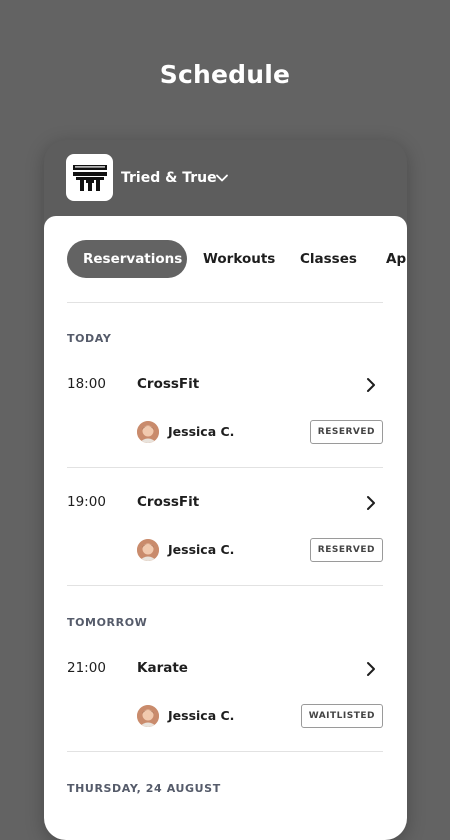 Image resolution: width=450 pixels, height=840 pixels. I want to click on section-label-thursday: THURSDAY, 24 AUGUST, so click(144, 788).